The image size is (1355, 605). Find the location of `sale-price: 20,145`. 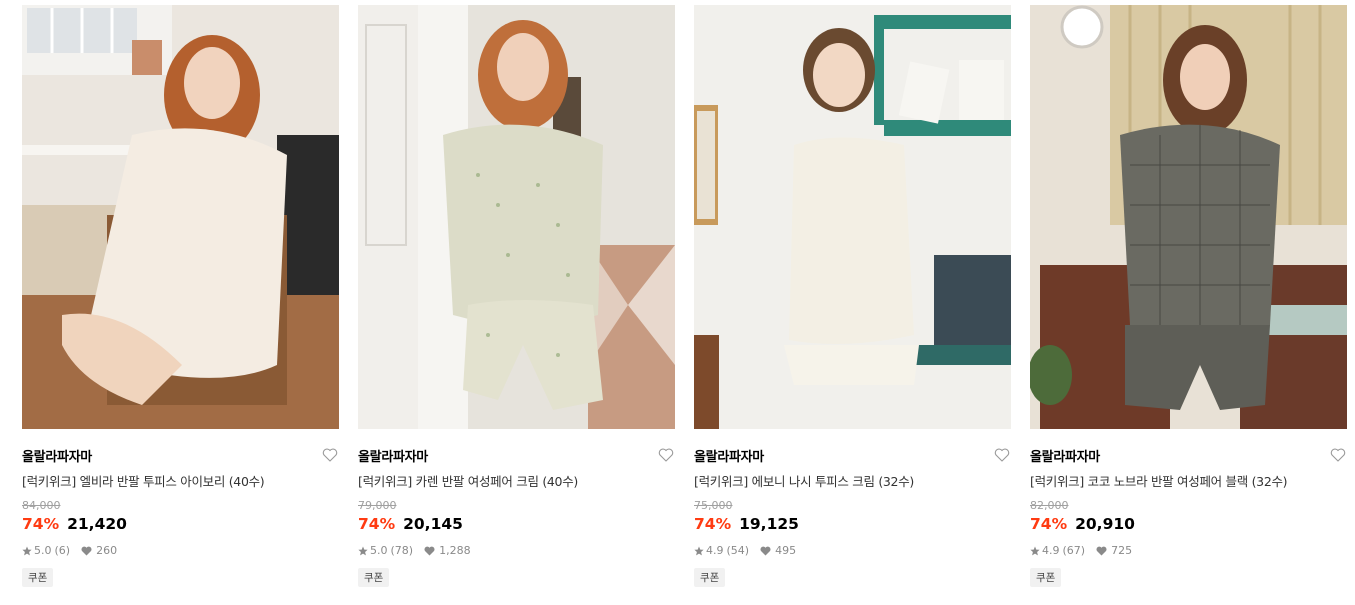

sale-price: 20,145 is located at coordinates (433, 524).